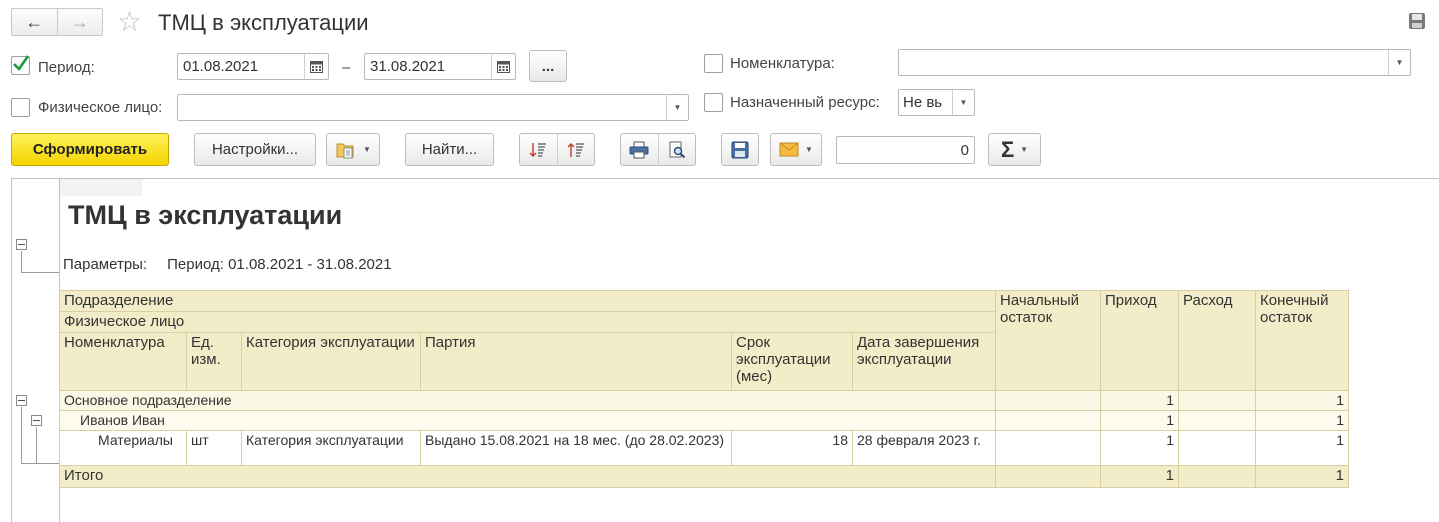  I want to click on resource-checkbox, so click(713, 102).